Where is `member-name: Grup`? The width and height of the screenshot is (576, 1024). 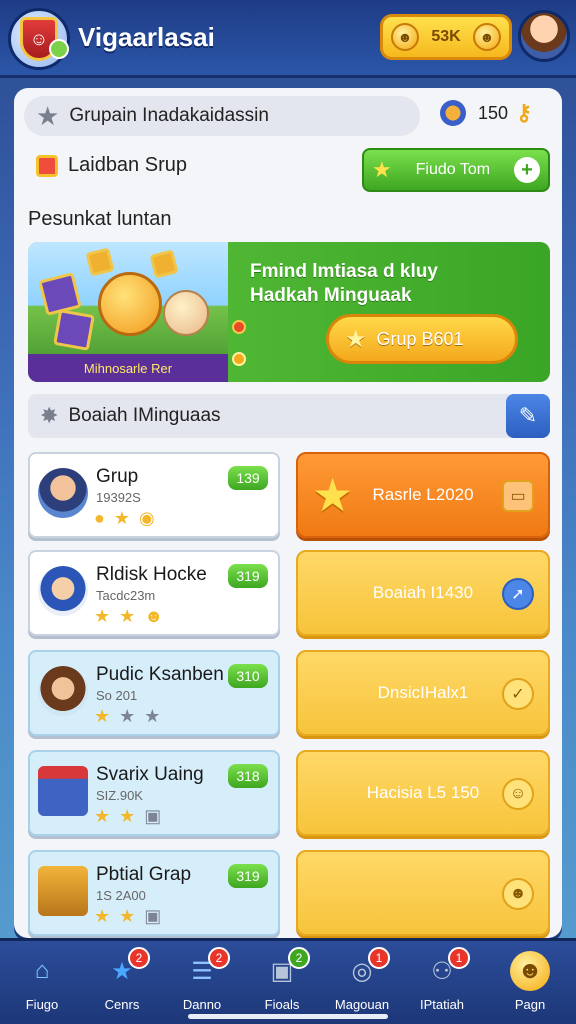
member-name: Grup is located at coordinates (117, 476).